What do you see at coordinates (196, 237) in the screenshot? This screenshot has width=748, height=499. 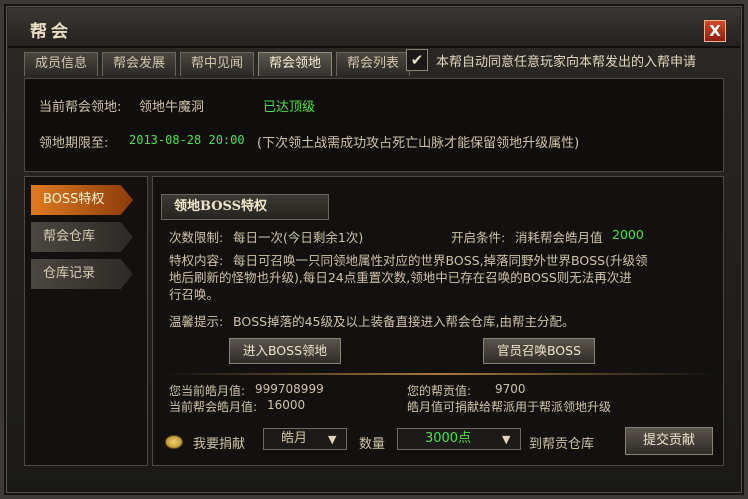 I see `limit-label: 次数限制:` at bounding box center [196, 237].